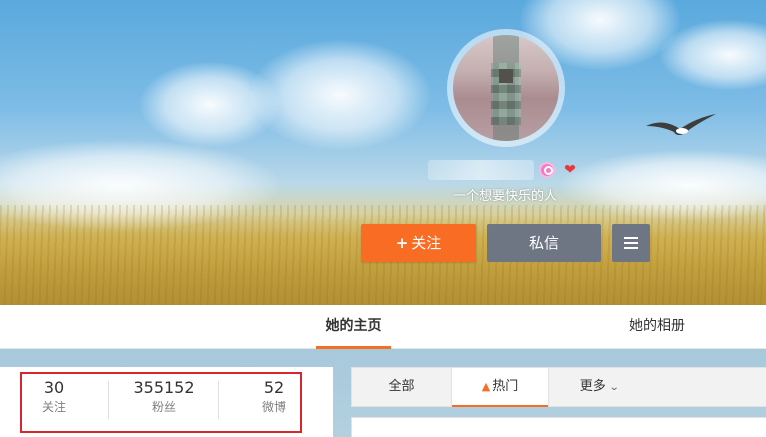  I want to click on bird-icon, so click(681, 124).